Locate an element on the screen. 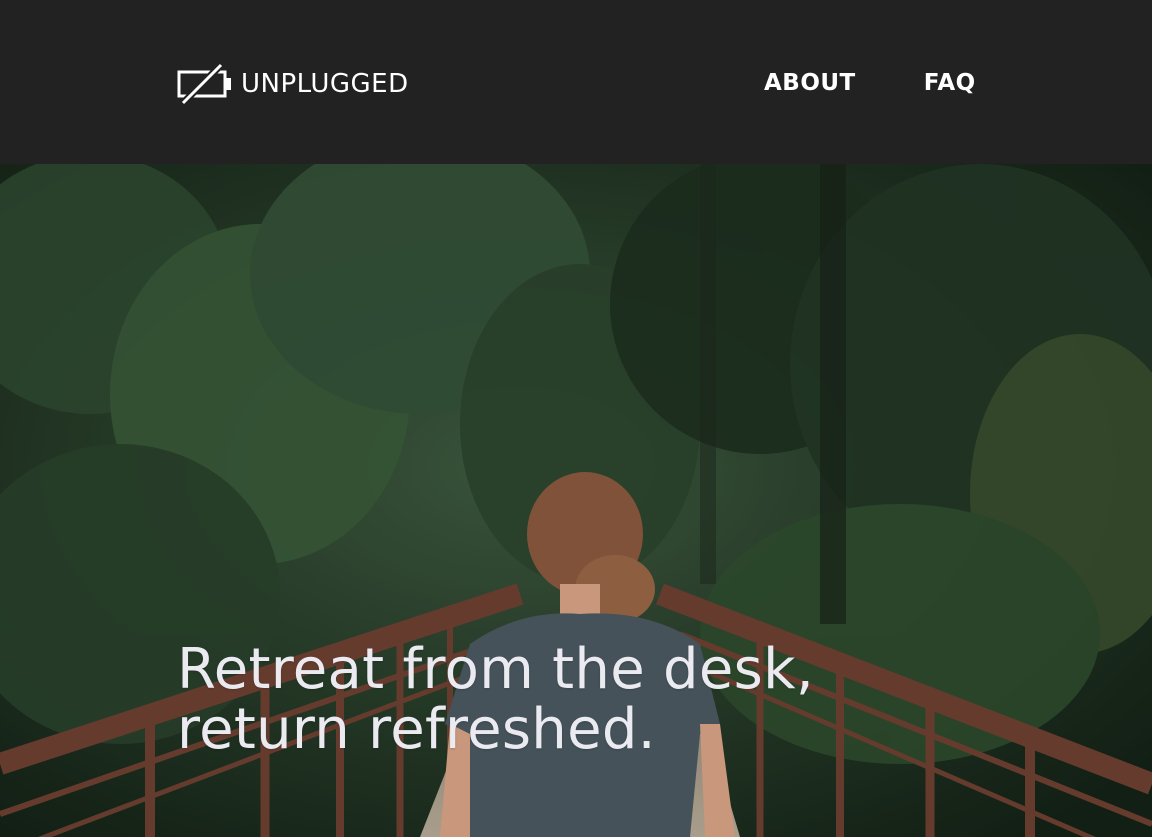 The image size is (1152, 837). hero-headline: Retreat from the desk, return refreshed. is located at coordinates (495, 700).